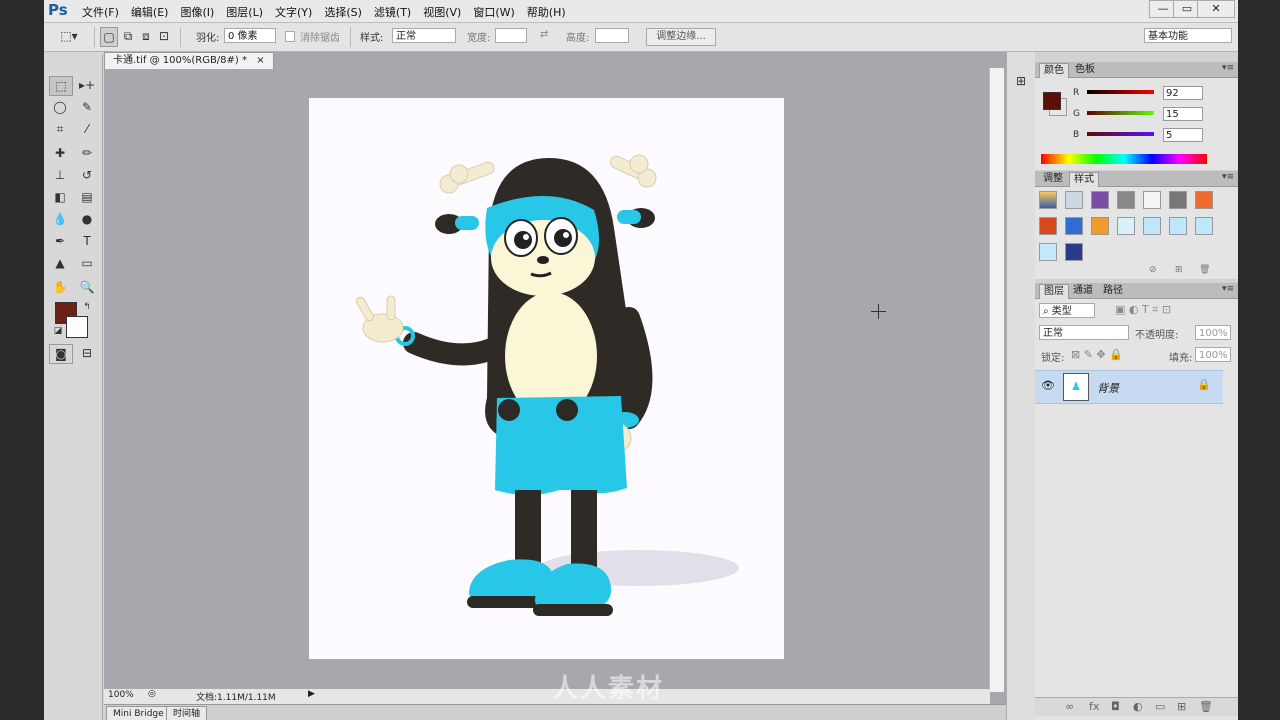 The image size is (1280, 720). Describe the element at coordinates (87, 85) in the screenshot. I see `move-tool-icon: ▸+` at that location.